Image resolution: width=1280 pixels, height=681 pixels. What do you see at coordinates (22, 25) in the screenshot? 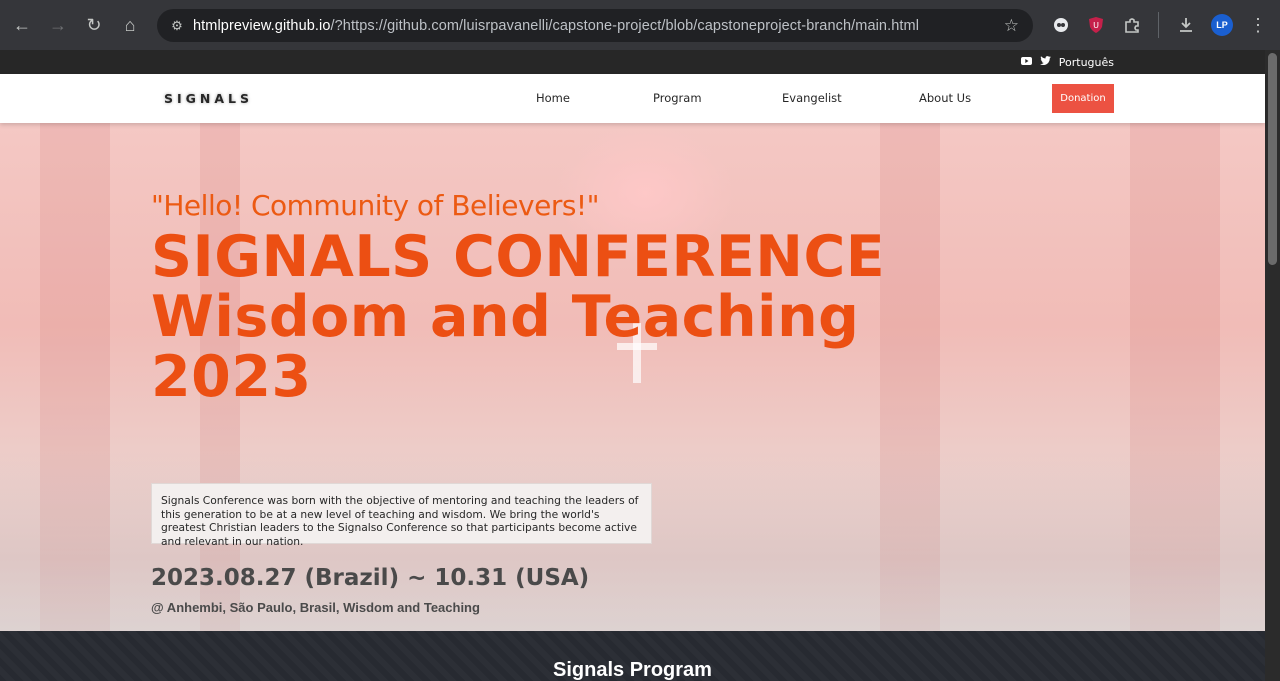
I see `back-icon: ←` at bounding box center [22, 25].